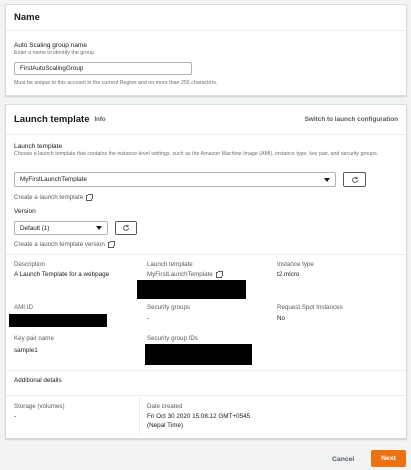 The width and height of the screenshot is (411, 470). I want to click on create-launch-template-label: Create a launch template, so click(49, 197).